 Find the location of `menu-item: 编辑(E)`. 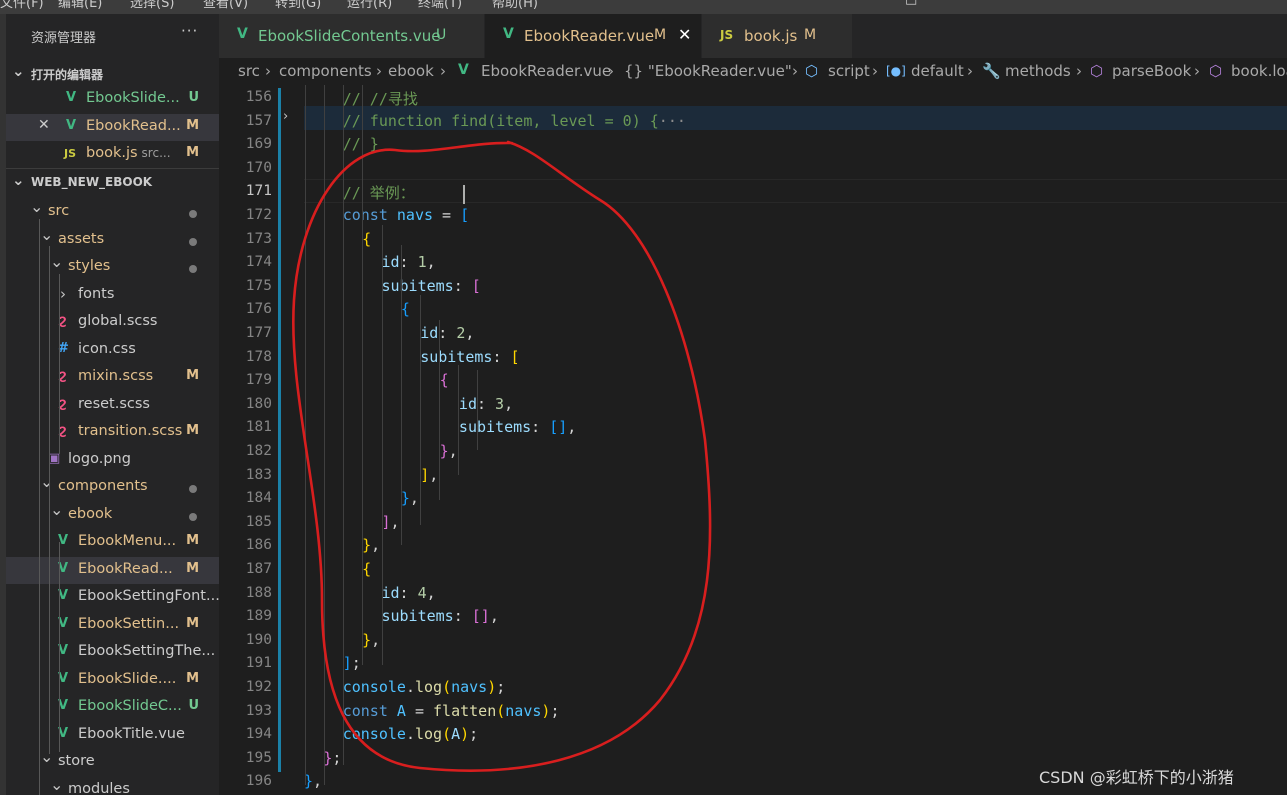

menu-item: 编辑(E) is located at coordinates (80, 5).